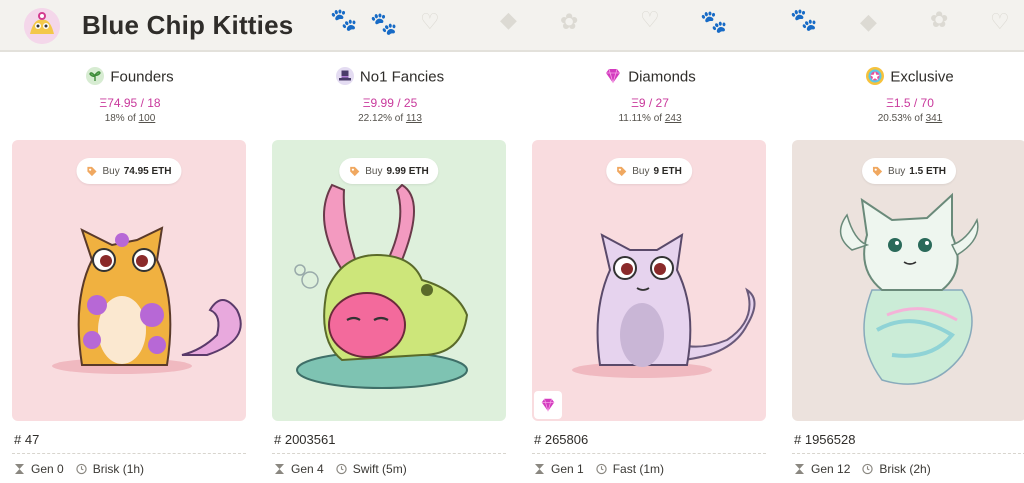 The image size is (1024, 483). I want to click on kitty-id: # 2003561, so click(304, 439).